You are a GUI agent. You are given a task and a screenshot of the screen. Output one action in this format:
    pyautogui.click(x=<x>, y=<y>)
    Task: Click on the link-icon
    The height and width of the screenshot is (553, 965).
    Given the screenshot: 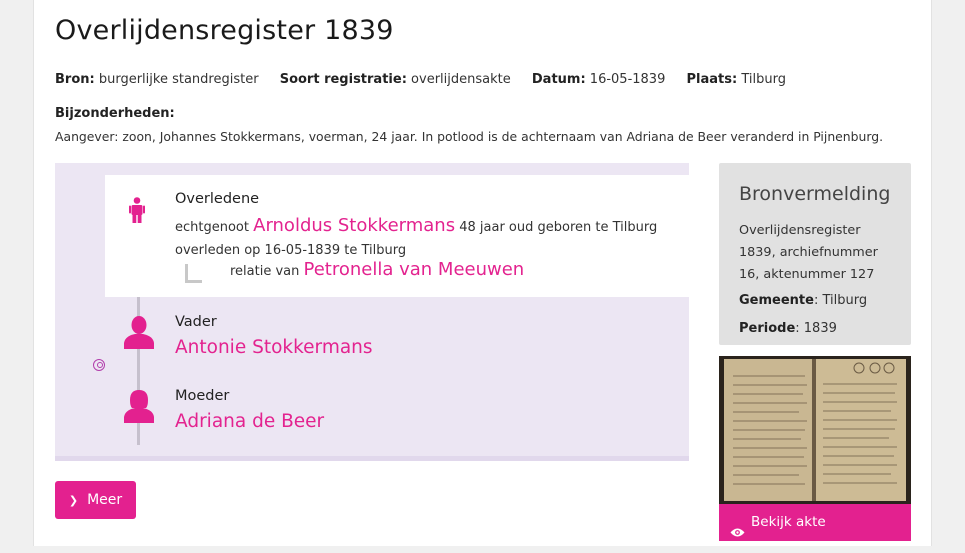 What is the action you would take?
    pyautogui.click(x=99, y=365)
    